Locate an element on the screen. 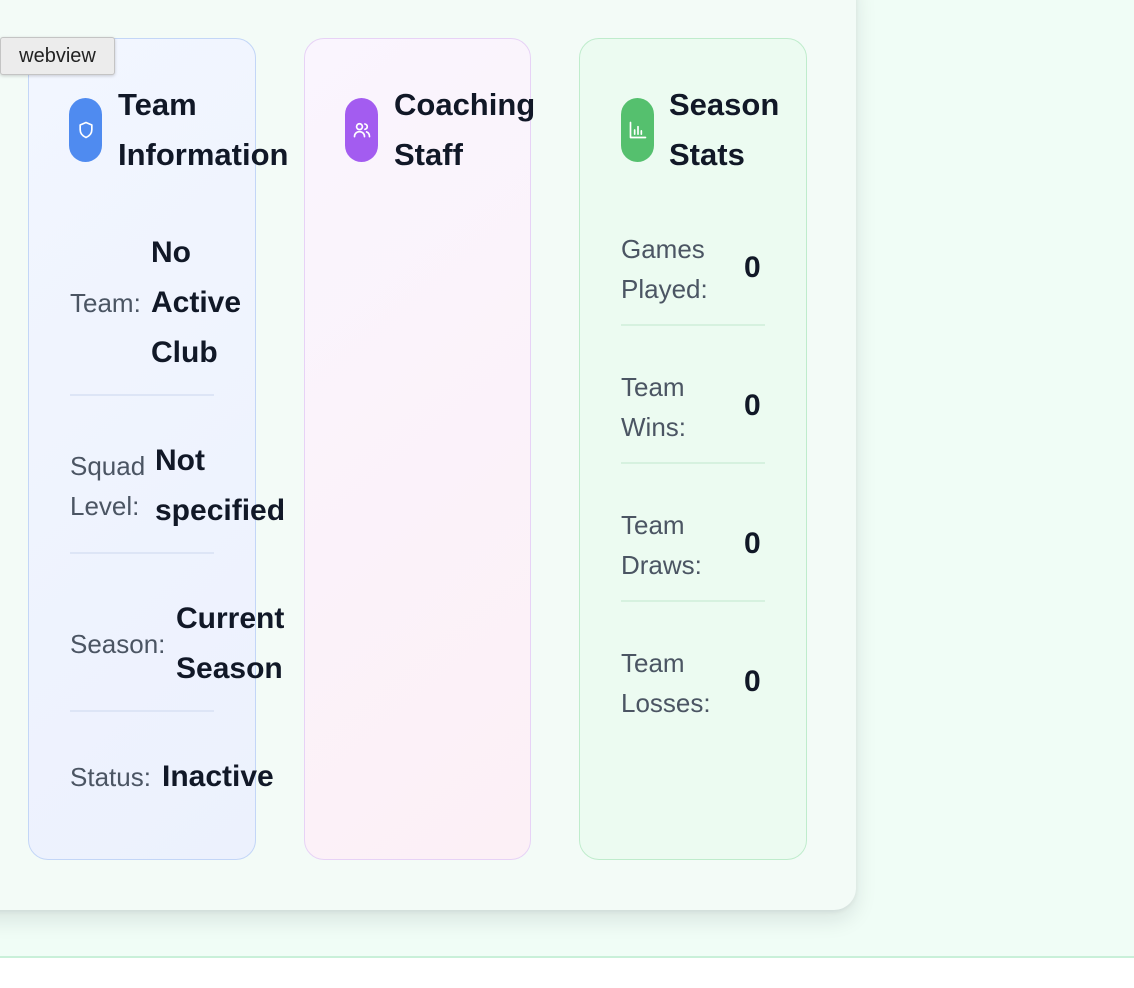  team-label: Team: is located at coordinates (105, 303).